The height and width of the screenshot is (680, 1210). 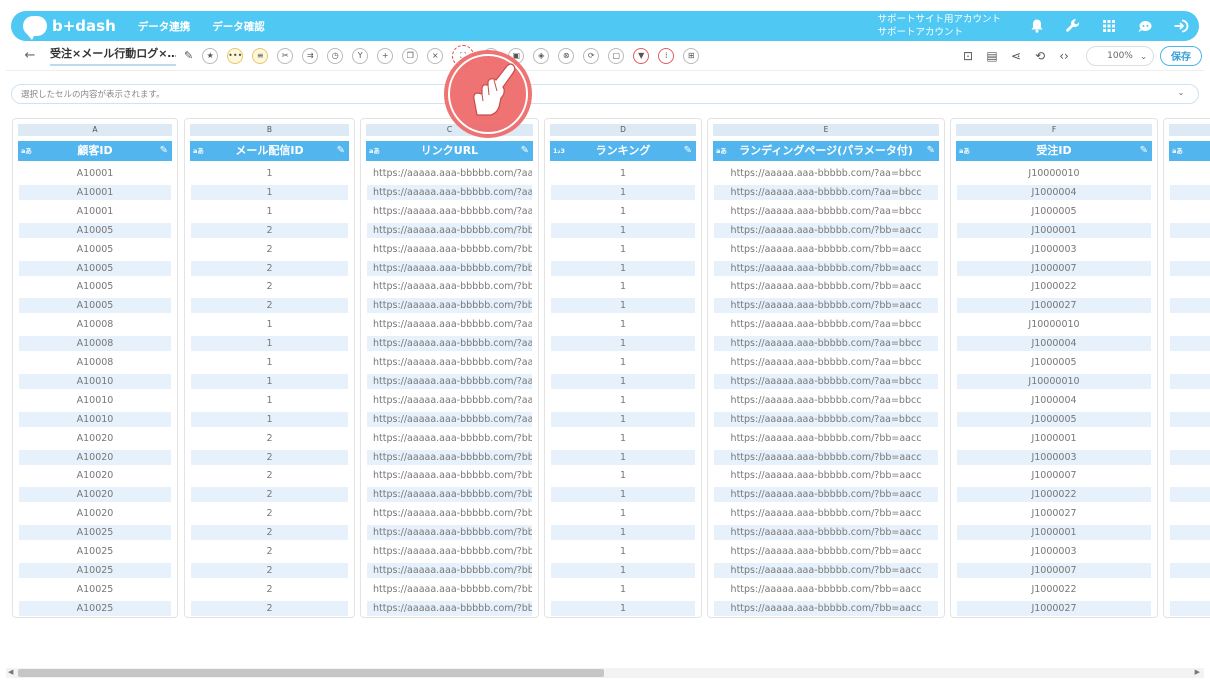 What do you see at coordinates (210, 55) in the screenshot?
I see `favorite-star-icon: ★` at bounding box center [210, 55].